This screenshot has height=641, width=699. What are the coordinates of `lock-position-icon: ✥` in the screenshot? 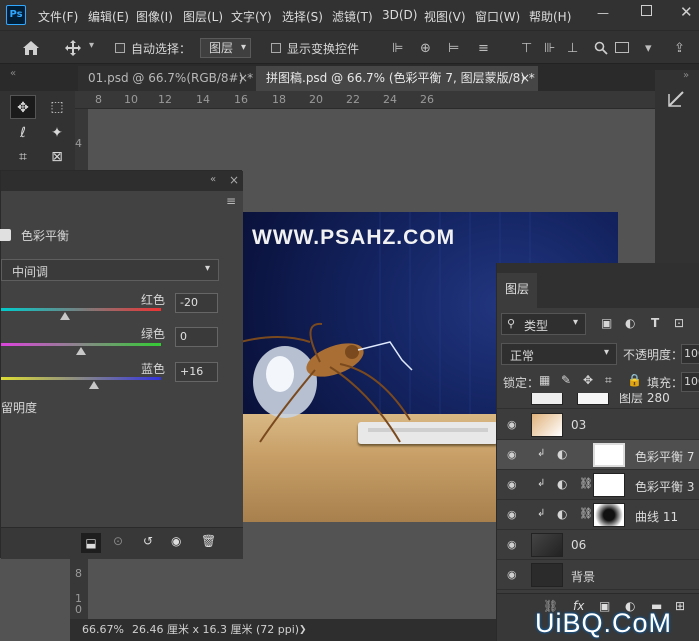 It's located at (588, 380).